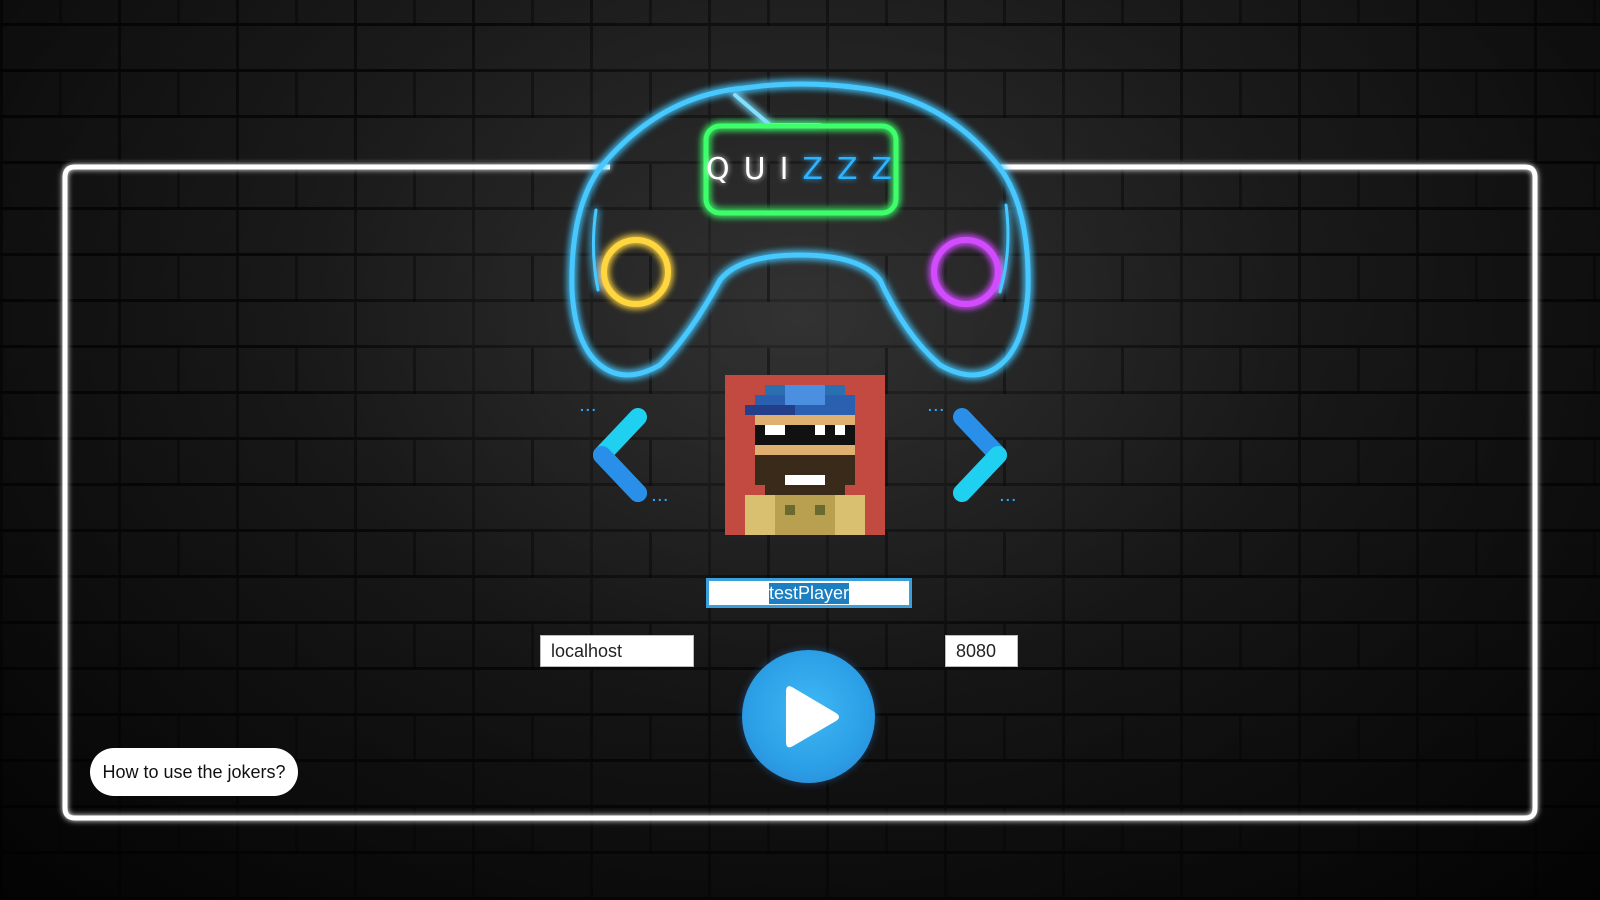 This screenshot has width=1600, height=900. Describe the element at coordinates (777, 110) in the screenshot. I see `controller-inner-line` at that location.